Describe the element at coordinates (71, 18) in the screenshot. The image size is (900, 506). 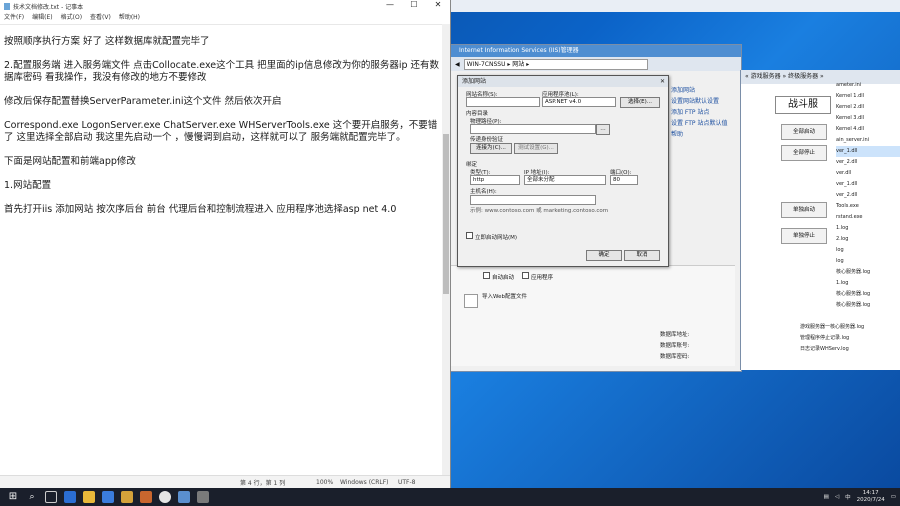
I see `menu-format: 格式(O)` at that location.